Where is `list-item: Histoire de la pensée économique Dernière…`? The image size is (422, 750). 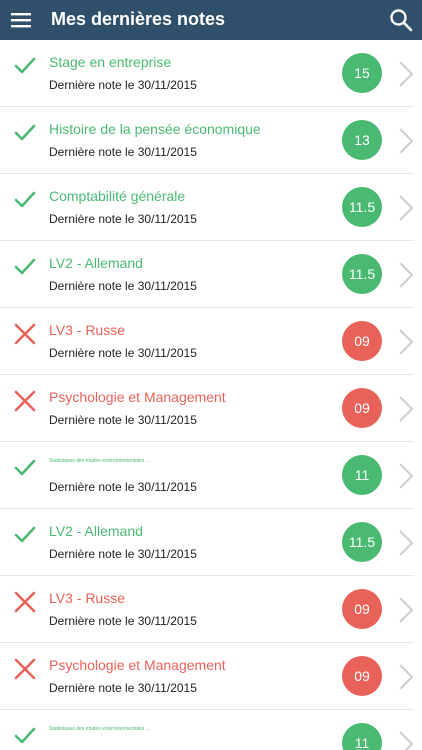 list-item: Histoire de la pensée économique Dernière… is located at coordinates (207, 140).